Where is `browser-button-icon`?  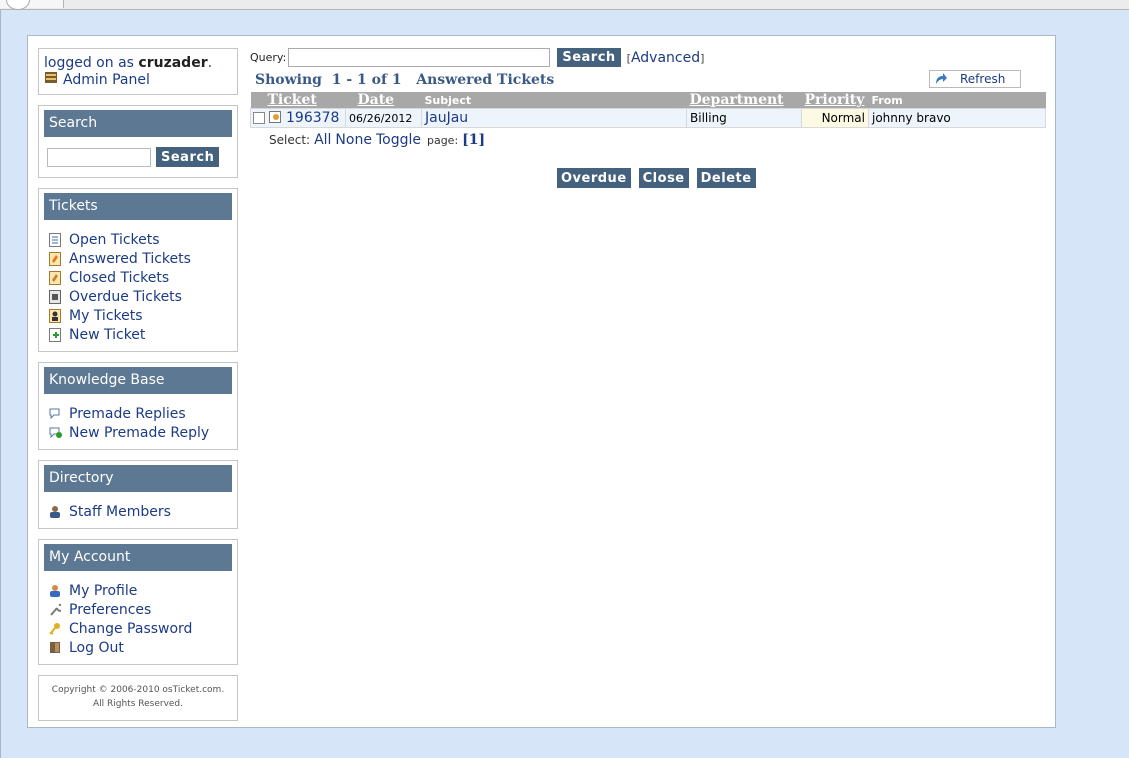 browser-button-icon is located at coordinates (18, 5).